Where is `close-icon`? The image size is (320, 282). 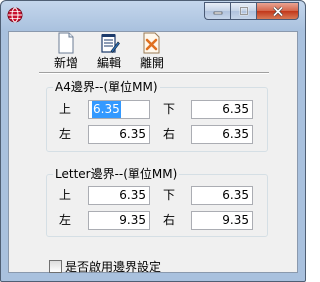
close-icon is located at coordinates (277, 11).